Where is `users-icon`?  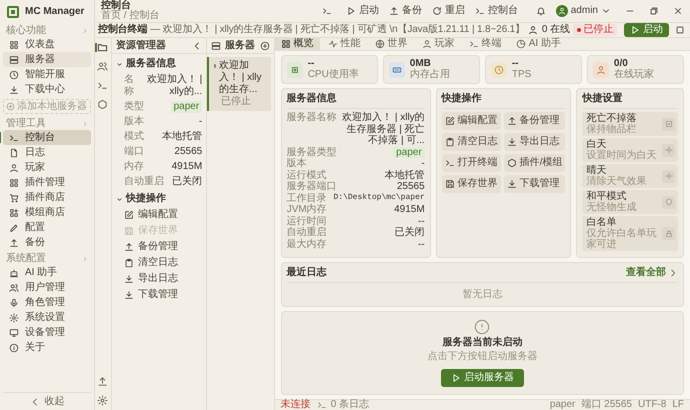
users-icon is located at coordinates (102, 66).